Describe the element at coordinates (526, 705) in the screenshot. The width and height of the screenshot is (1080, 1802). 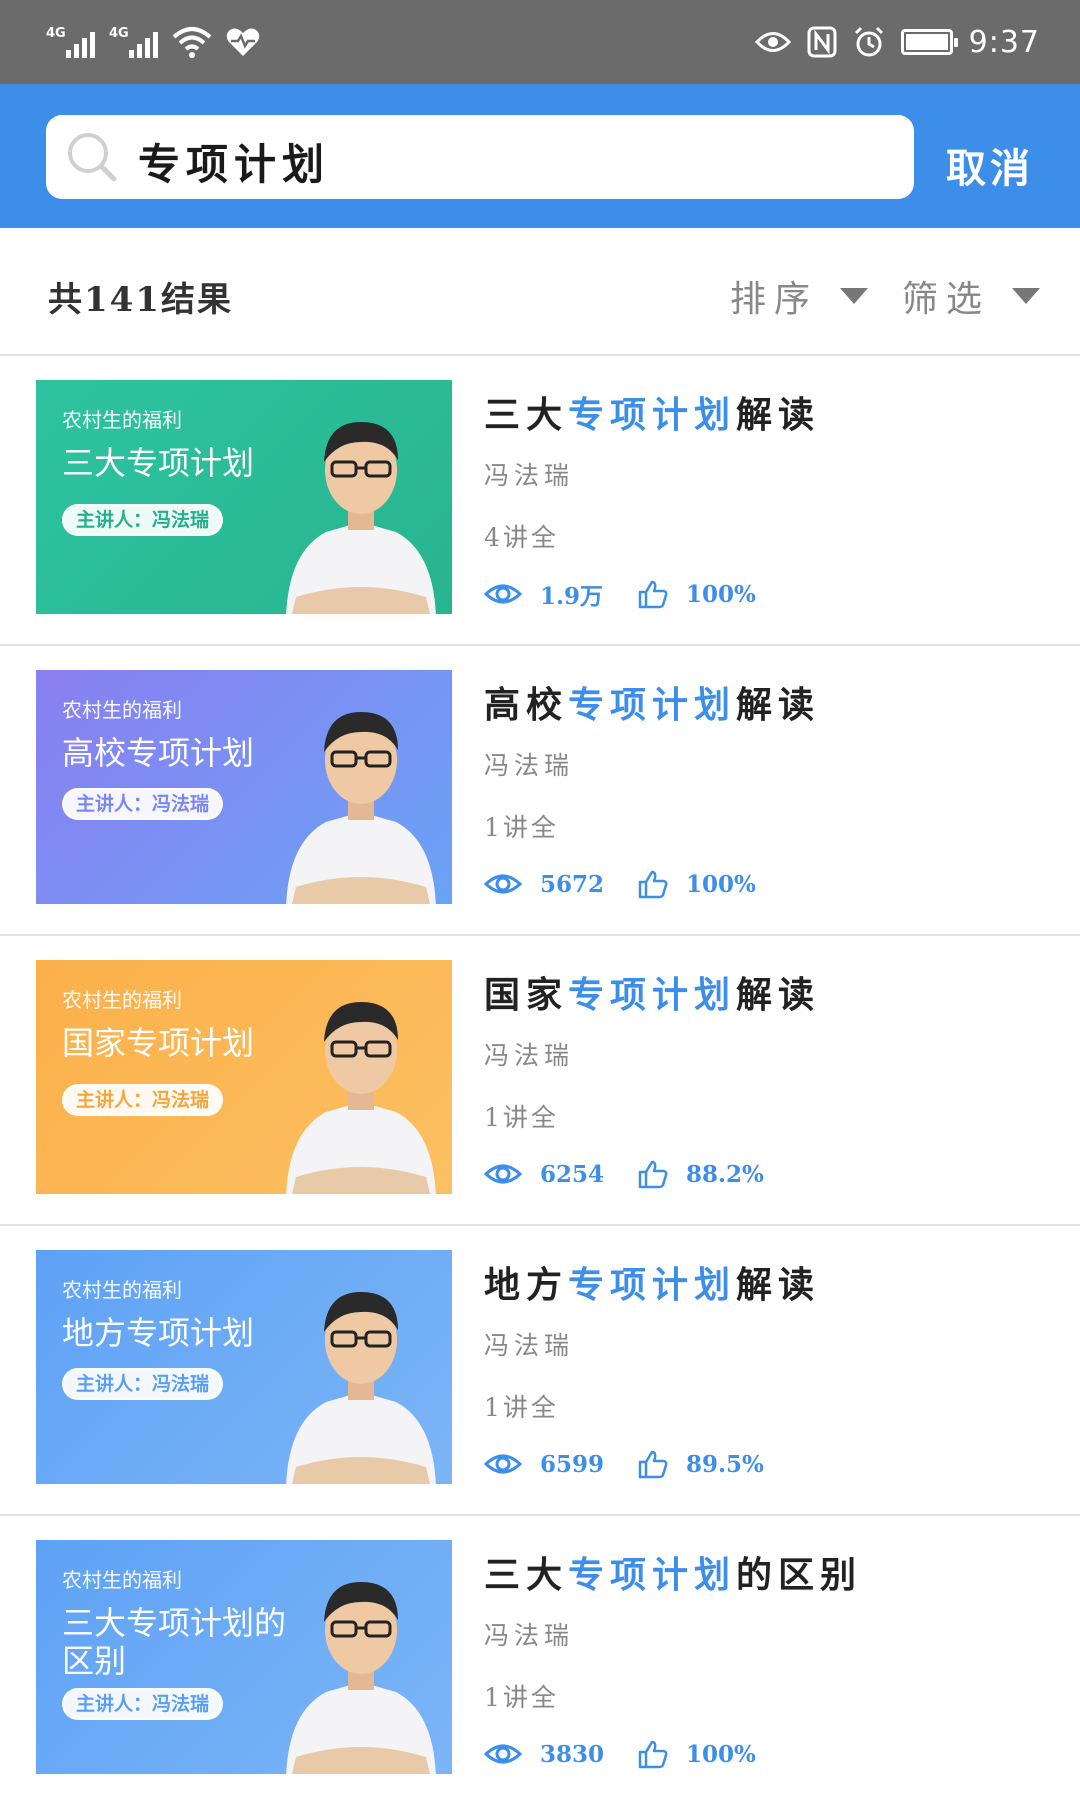
I see `title-prefix: 高校` at that location.